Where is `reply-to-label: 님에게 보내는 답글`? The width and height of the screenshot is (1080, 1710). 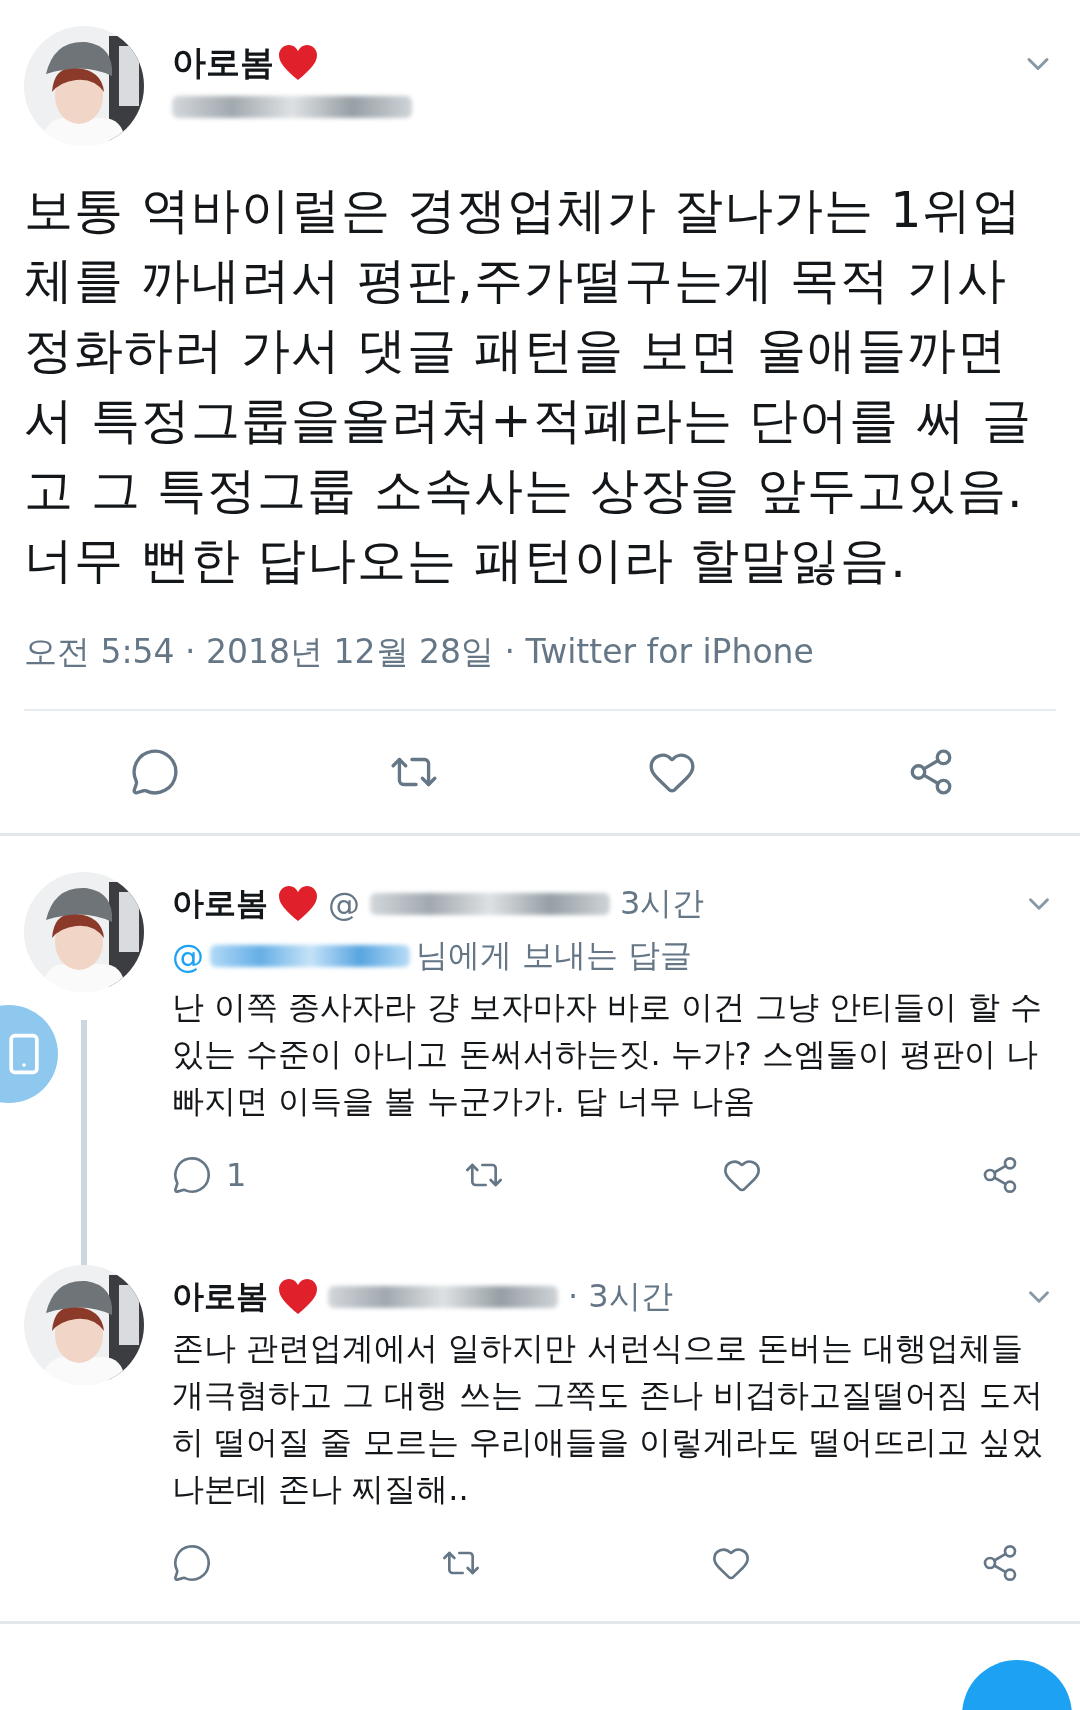 reply-to-label: 님에게 보내는 답글 is located at coordinates (554, 955).